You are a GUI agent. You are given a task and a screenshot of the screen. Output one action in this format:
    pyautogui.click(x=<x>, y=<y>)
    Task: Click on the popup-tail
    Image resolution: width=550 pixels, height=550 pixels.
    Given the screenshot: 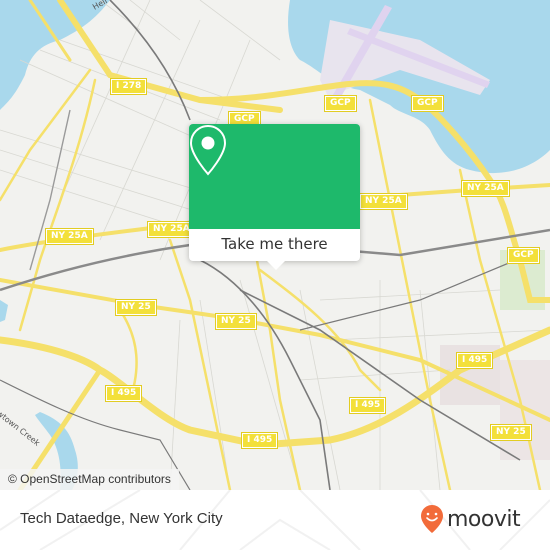 What is the action you would take?
    pyautogui.click(x=276, y=265)
    